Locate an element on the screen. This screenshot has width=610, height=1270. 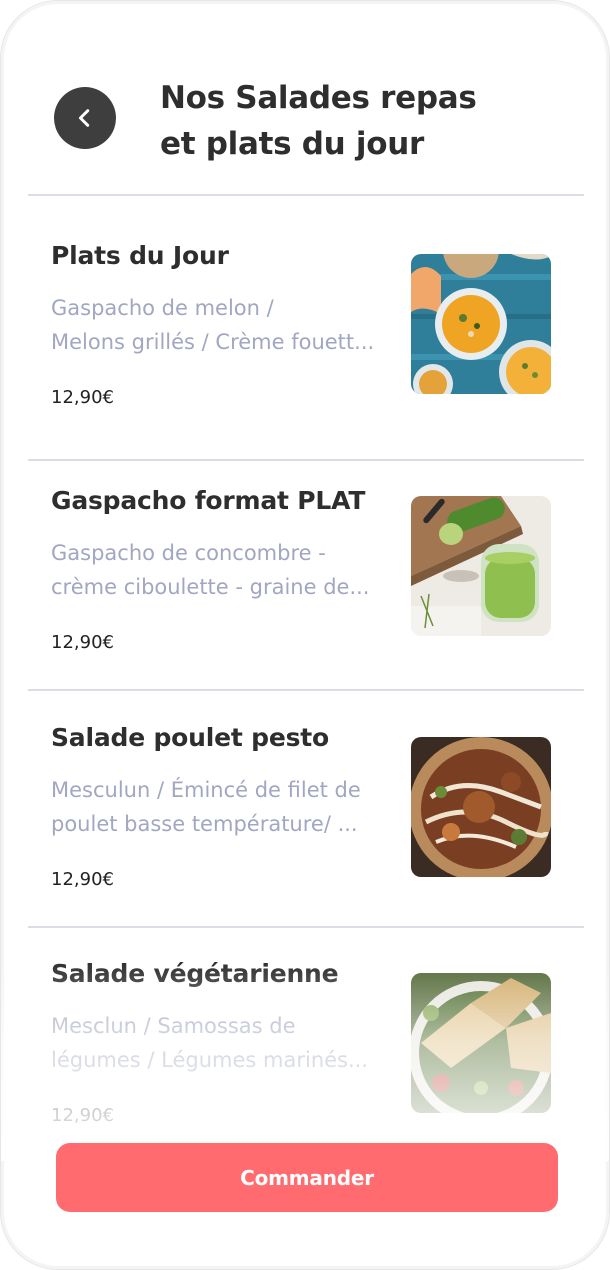
item-description-line: Gaspacho de concombre - is located at coordinates (188, 553).